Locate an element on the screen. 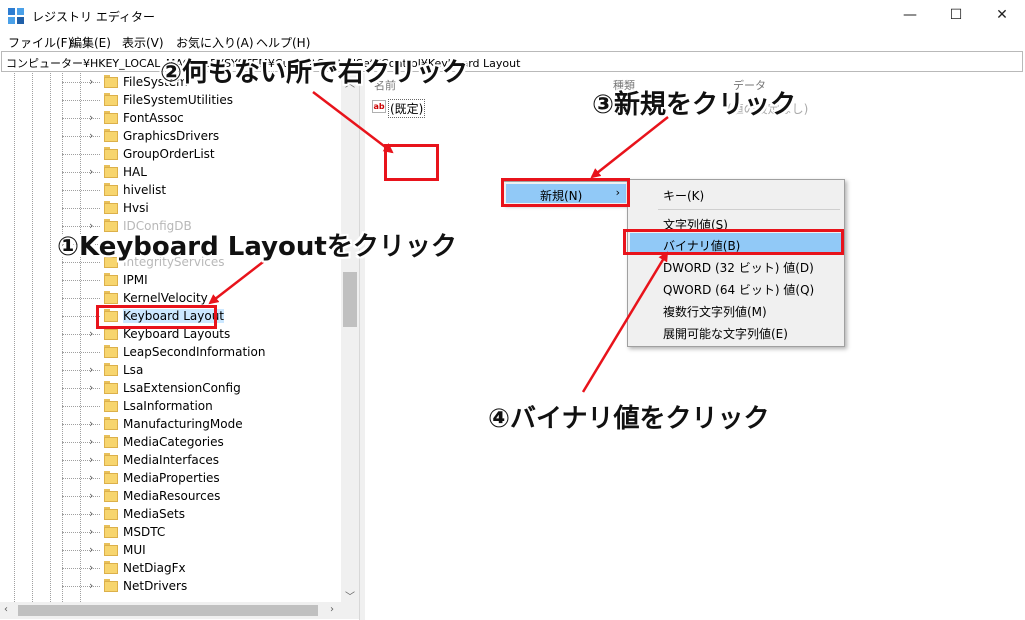  menu-file: ファイル(F) is located at coordinates (40, 42).